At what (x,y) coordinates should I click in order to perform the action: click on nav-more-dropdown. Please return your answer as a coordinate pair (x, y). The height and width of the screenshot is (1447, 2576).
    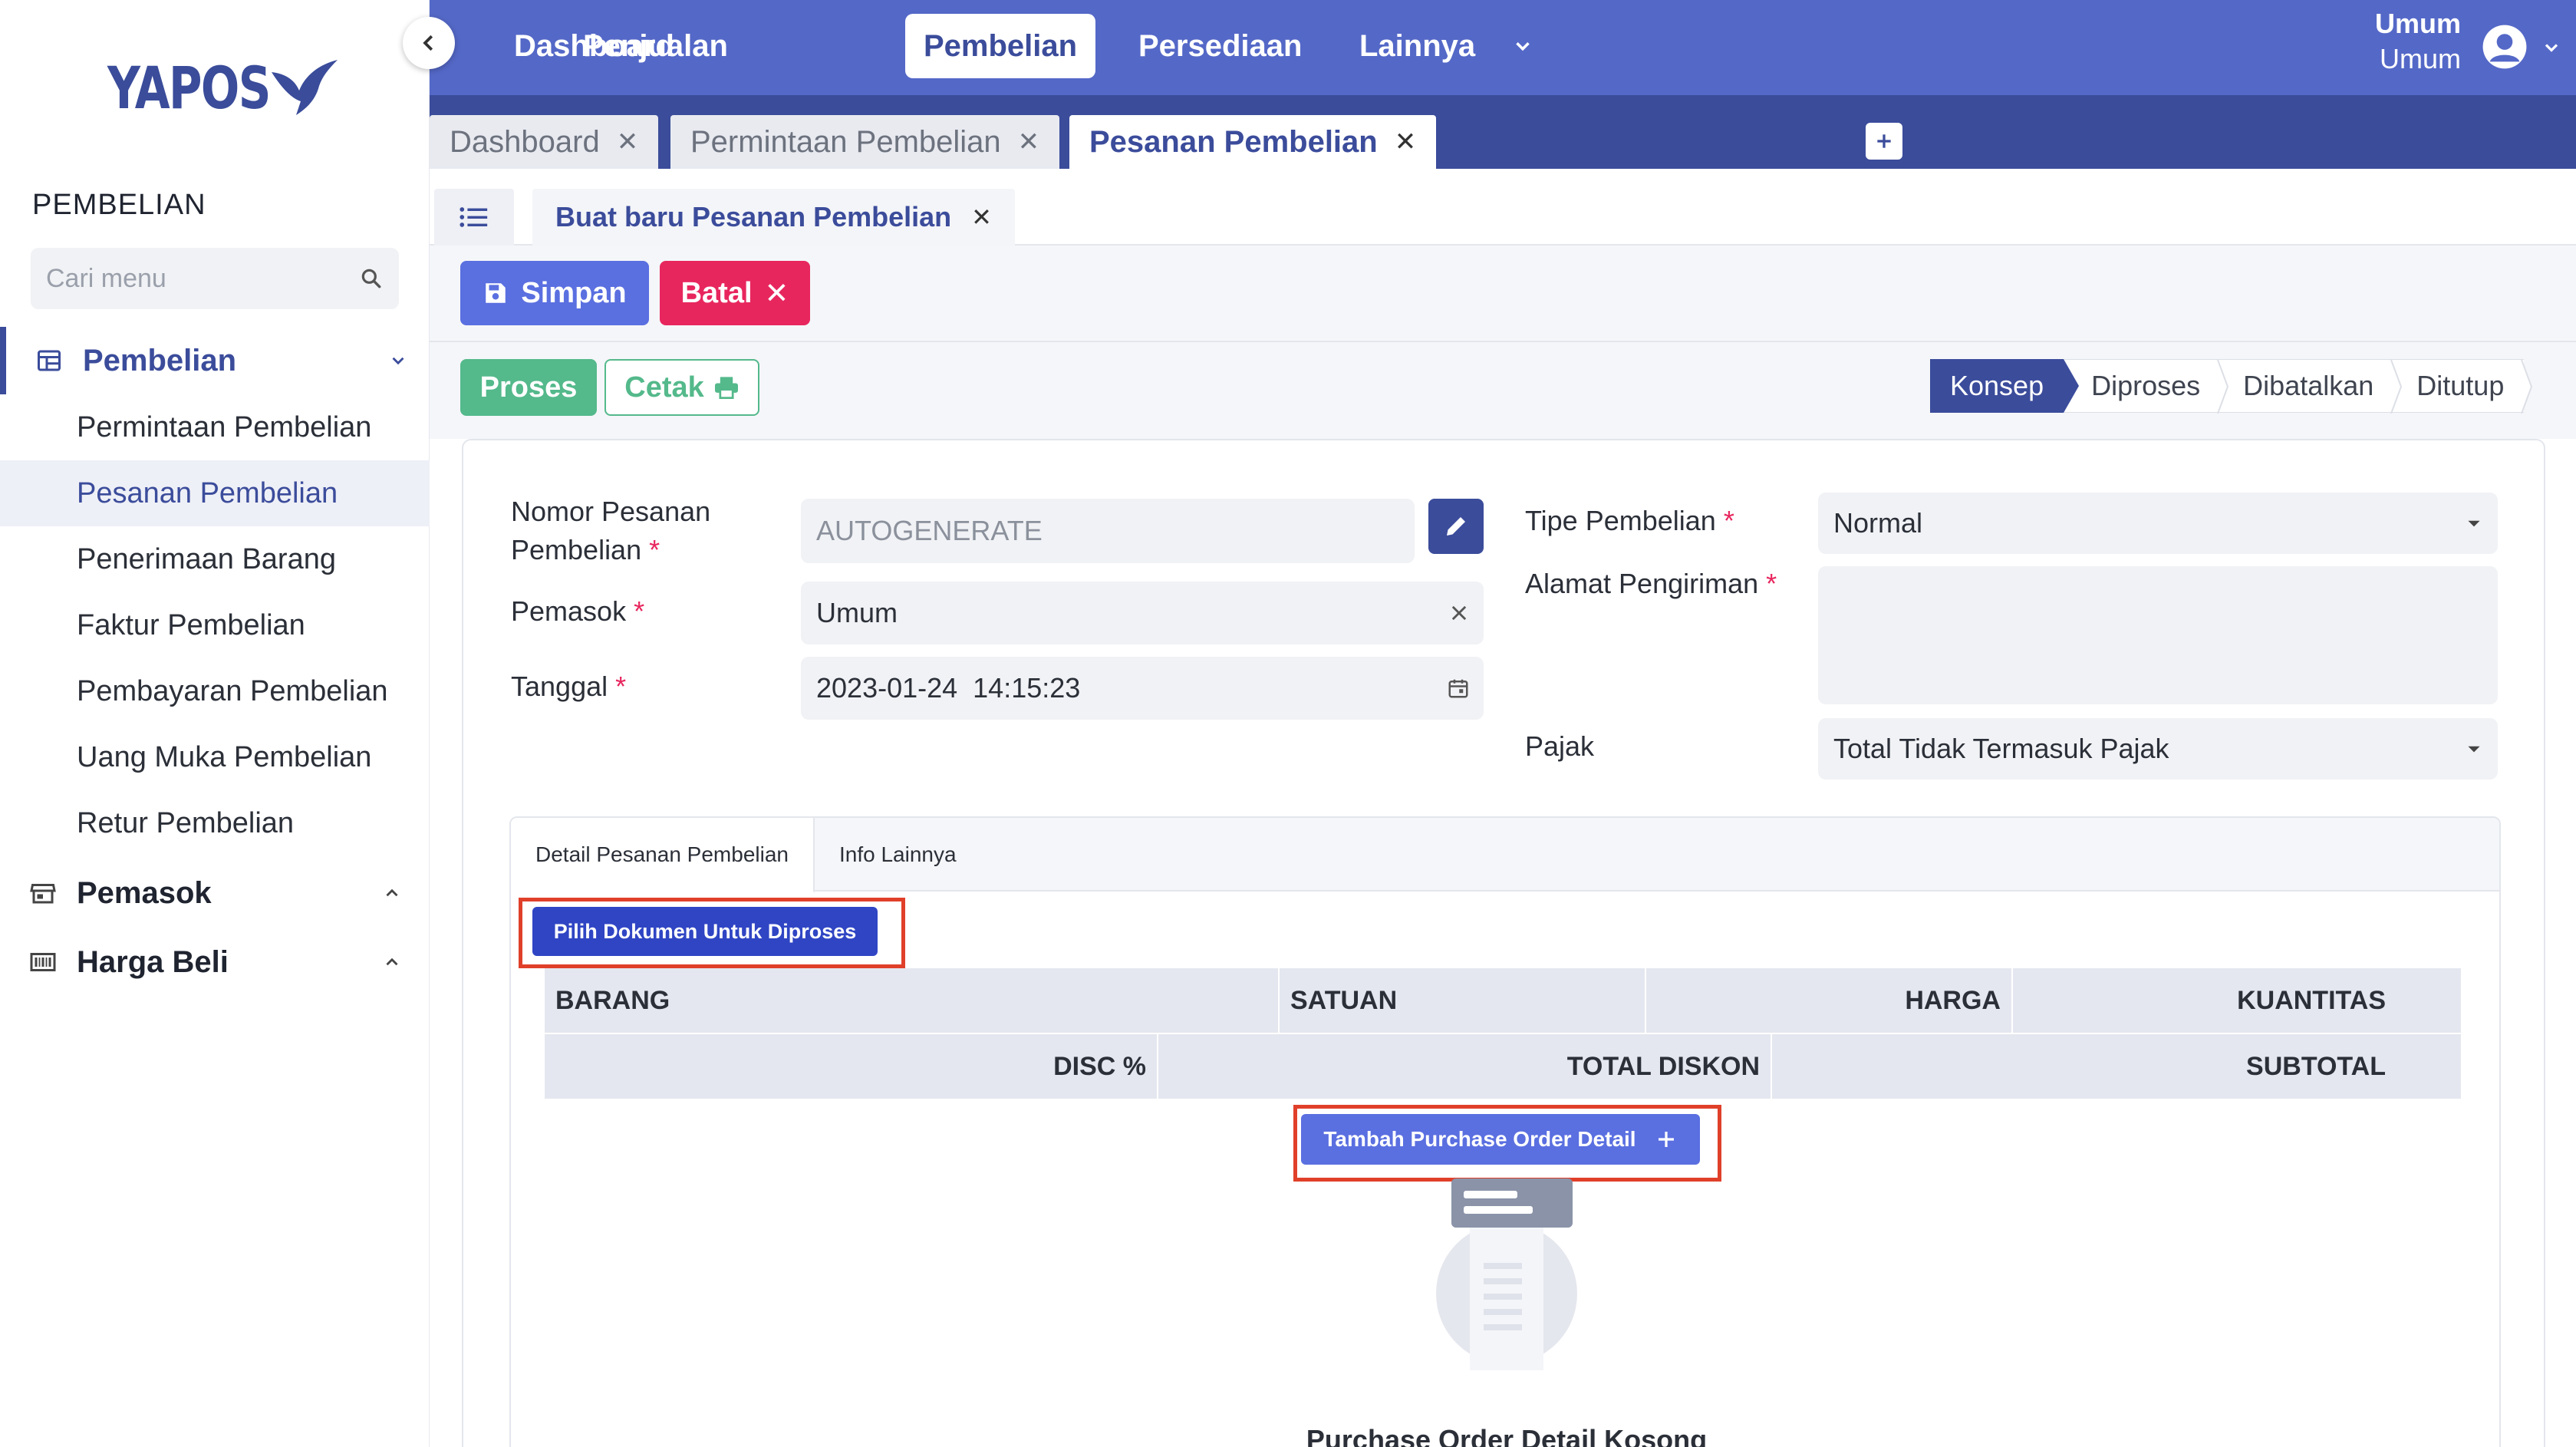
    Looking at the image, I should click on (1523, 46).